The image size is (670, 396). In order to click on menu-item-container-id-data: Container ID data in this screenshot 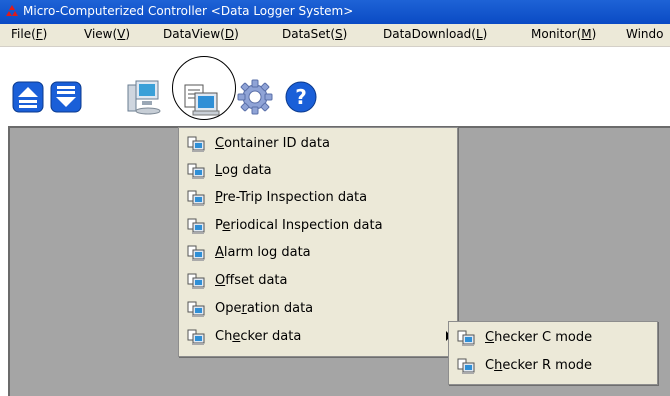, I will do `click(318, 144)`.